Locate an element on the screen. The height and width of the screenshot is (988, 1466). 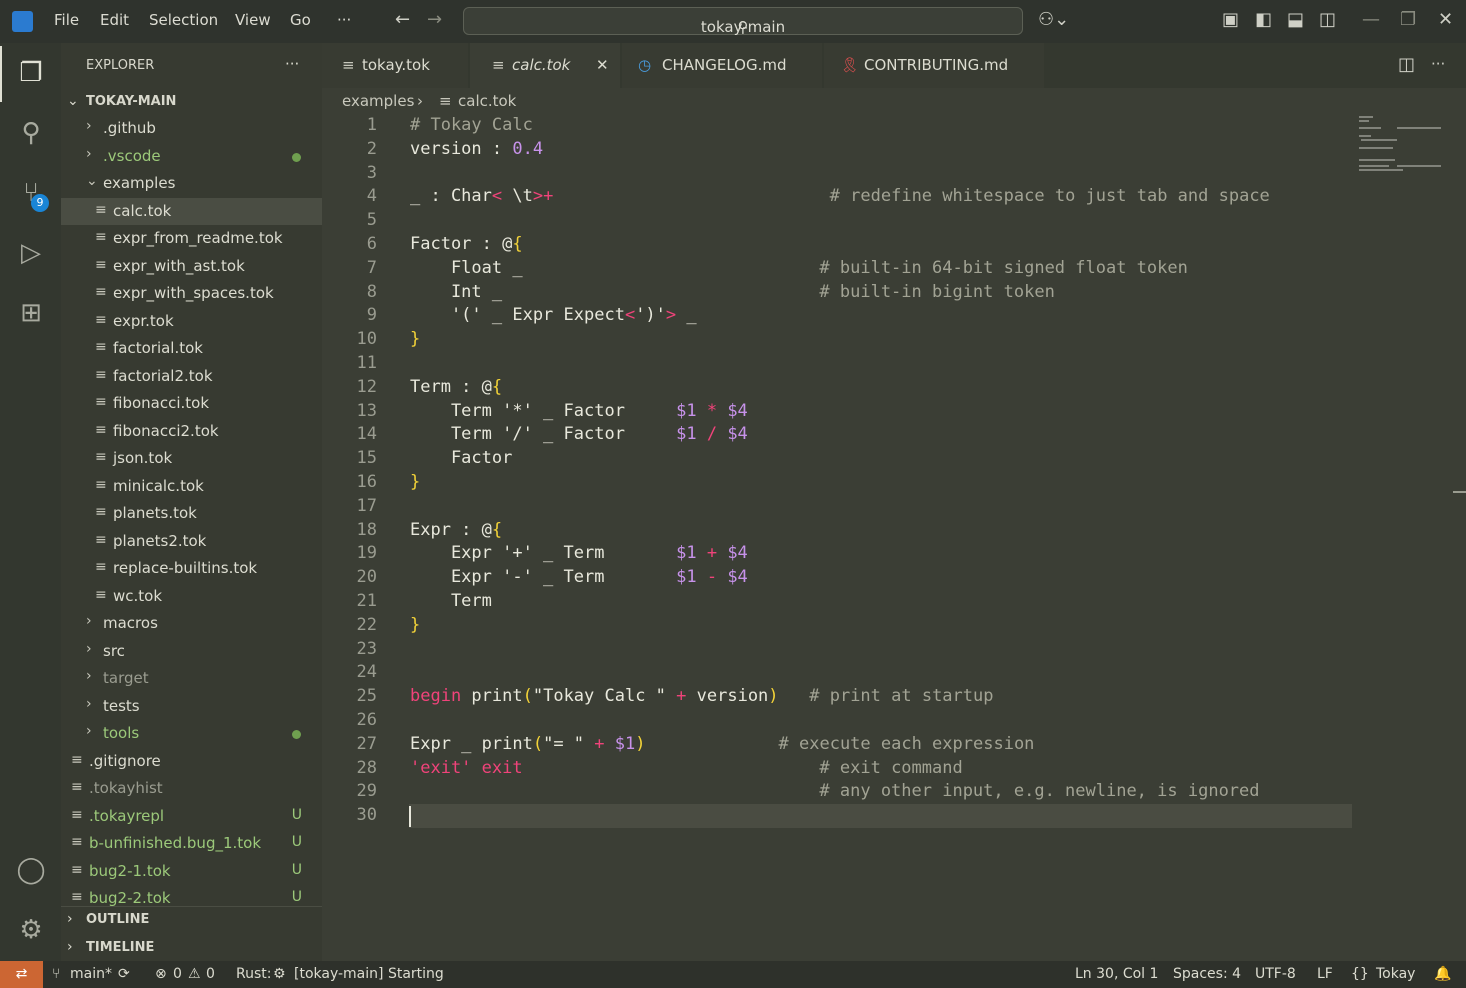
tree-folder: › macros is located at coordinates (191, 623).